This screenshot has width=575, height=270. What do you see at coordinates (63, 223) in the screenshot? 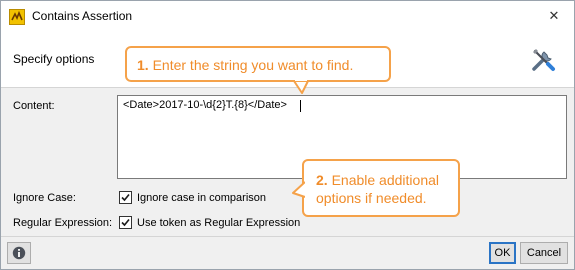
I see `regex-label: Regular Expression:` at bounding box center [63, 223].